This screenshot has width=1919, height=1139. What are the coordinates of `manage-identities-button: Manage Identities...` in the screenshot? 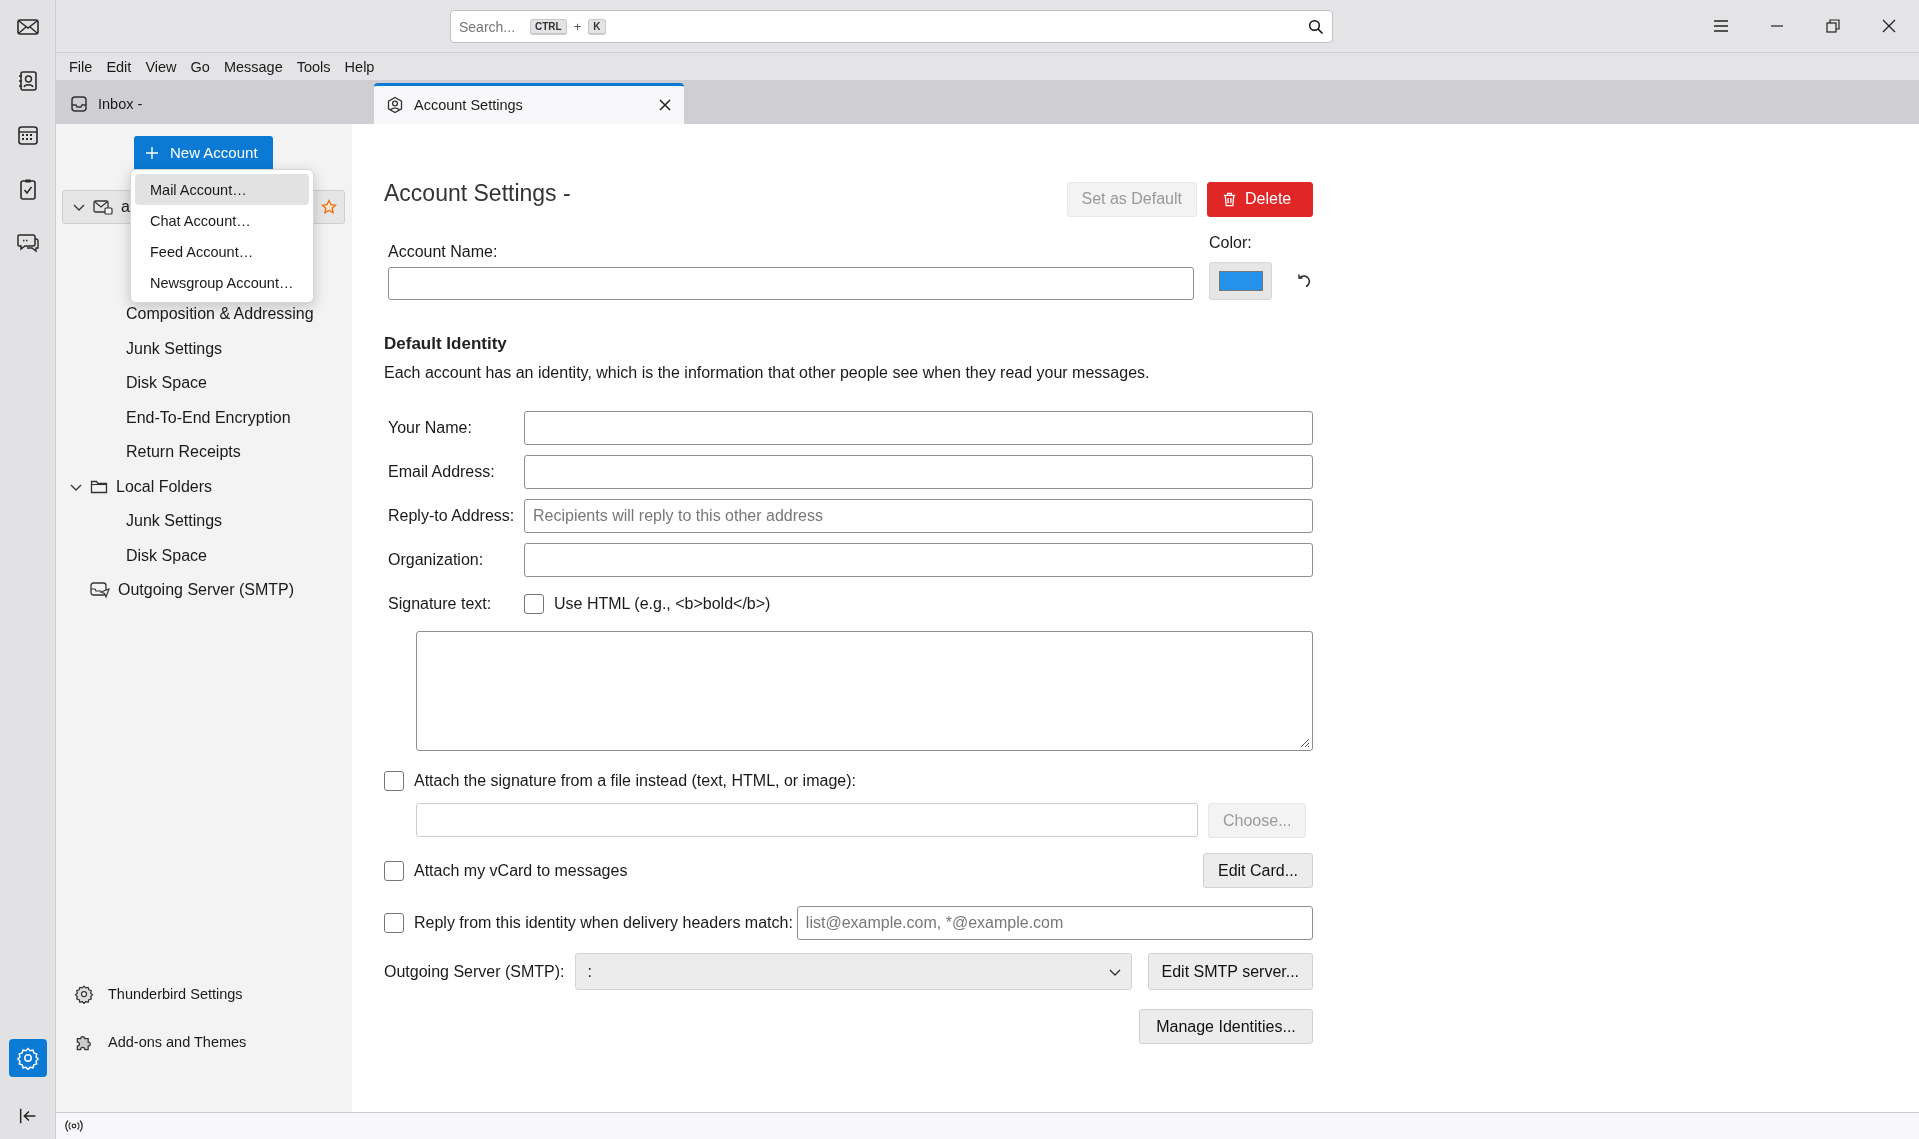 It's located at (1226, 1026).